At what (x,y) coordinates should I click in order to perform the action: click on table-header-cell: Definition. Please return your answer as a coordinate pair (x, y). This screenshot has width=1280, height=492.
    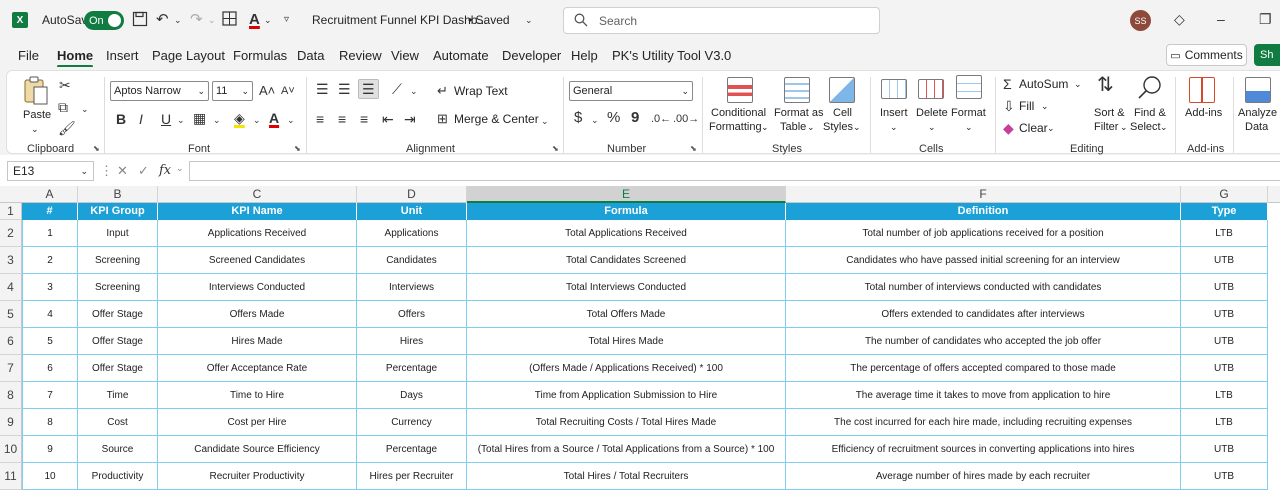
    Looking at the image, I should click on (983, 211).